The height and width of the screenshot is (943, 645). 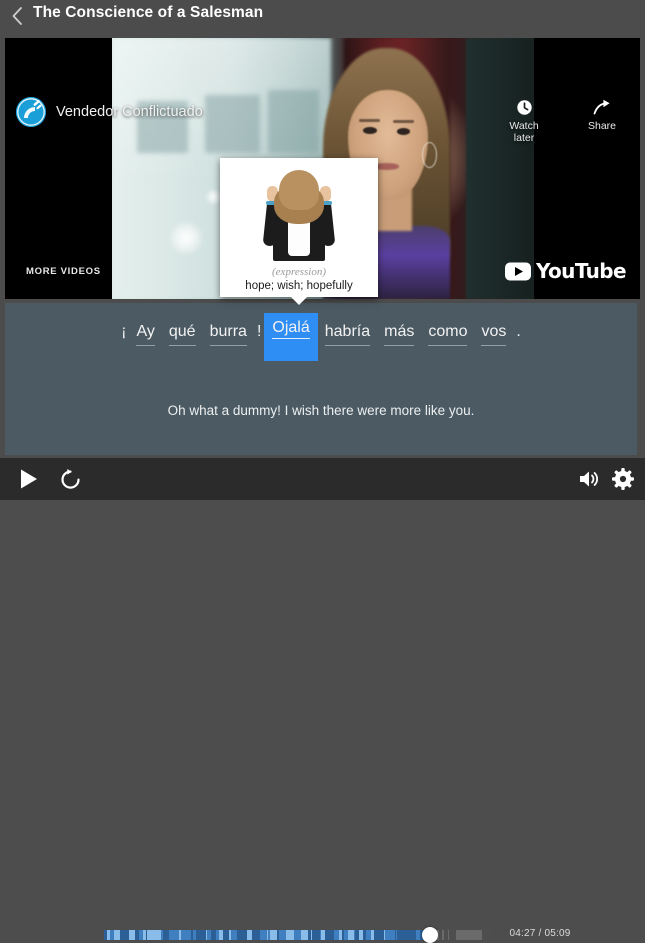 What do you see at coordinates (563, 120) in the screenshot?
I see `video-top-actions: Watch later Share` at bounding box center [563, 120].